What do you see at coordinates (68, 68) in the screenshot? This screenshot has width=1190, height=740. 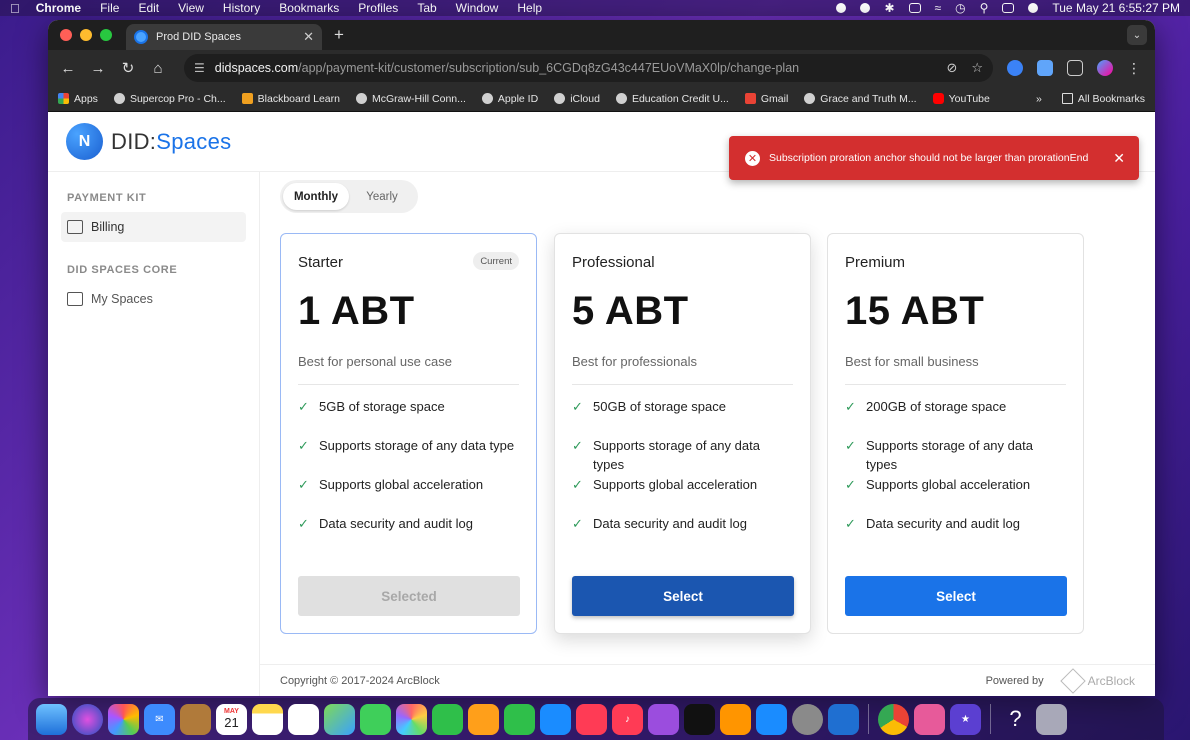 I see `back-button: ←` at bounding box center [68, 68].